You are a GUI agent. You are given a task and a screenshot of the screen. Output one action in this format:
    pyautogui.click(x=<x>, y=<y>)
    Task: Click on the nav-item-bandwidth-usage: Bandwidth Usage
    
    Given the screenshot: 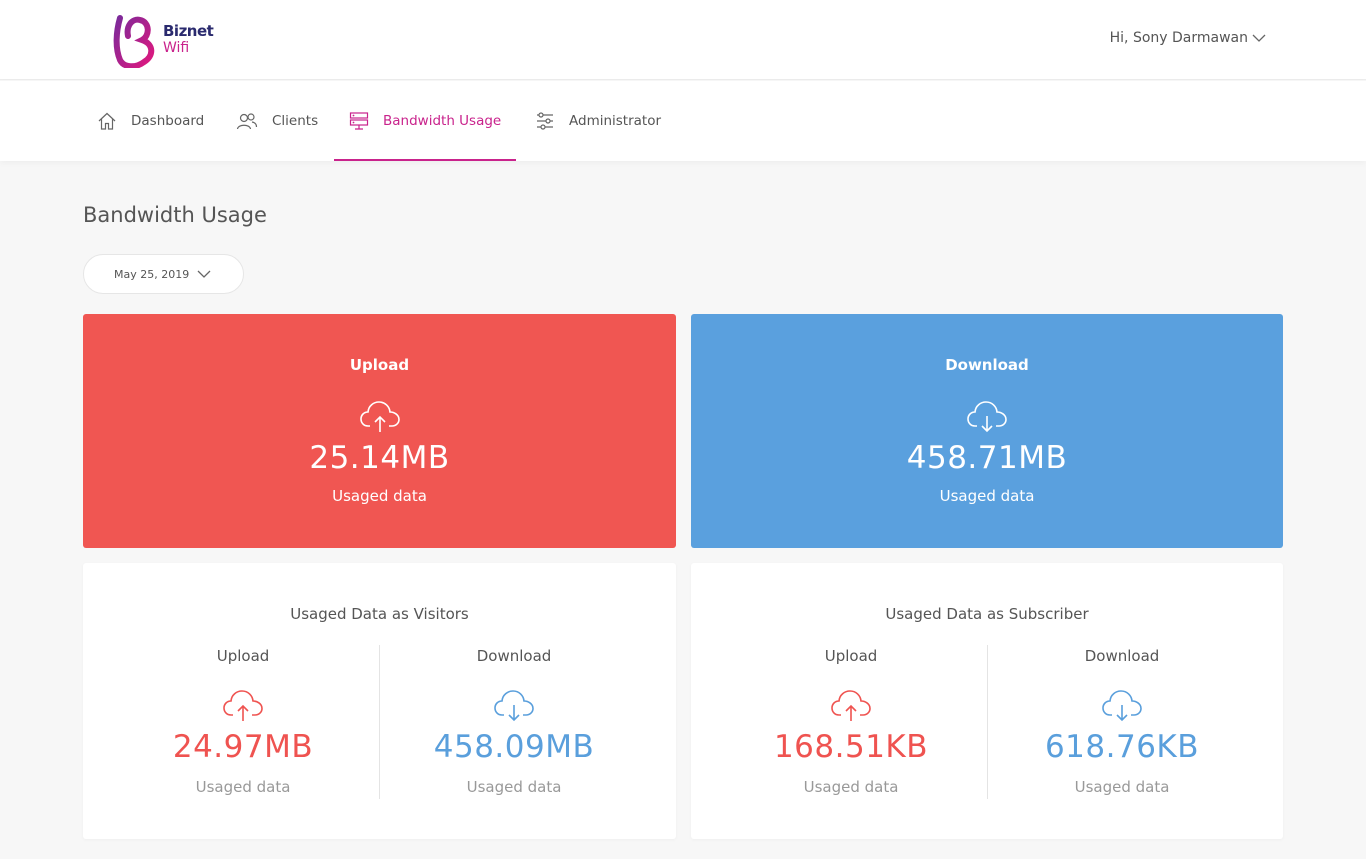 What is the action you would take?
    pyautogui.click(x=425, y=121)
    